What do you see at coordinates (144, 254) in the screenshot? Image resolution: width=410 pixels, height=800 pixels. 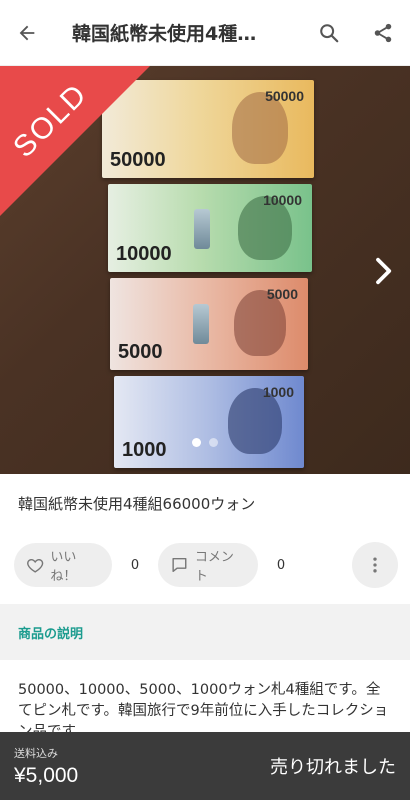 I see `note-denom: 10000` at bounding box center [144, 254].